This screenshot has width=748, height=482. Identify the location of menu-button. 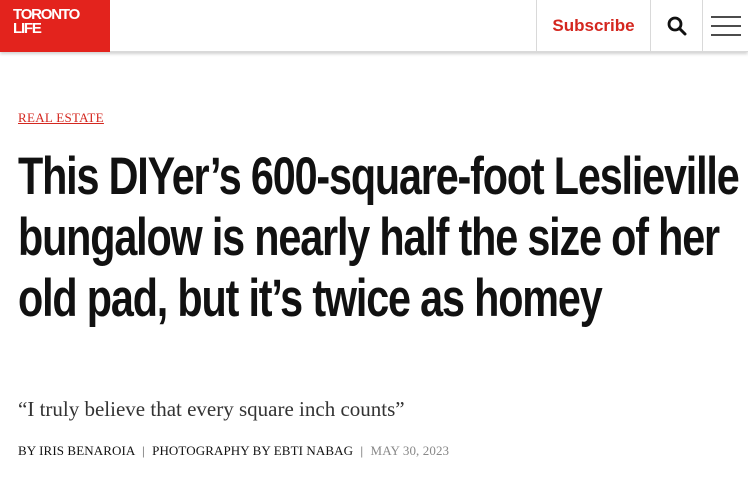
(725, 26).